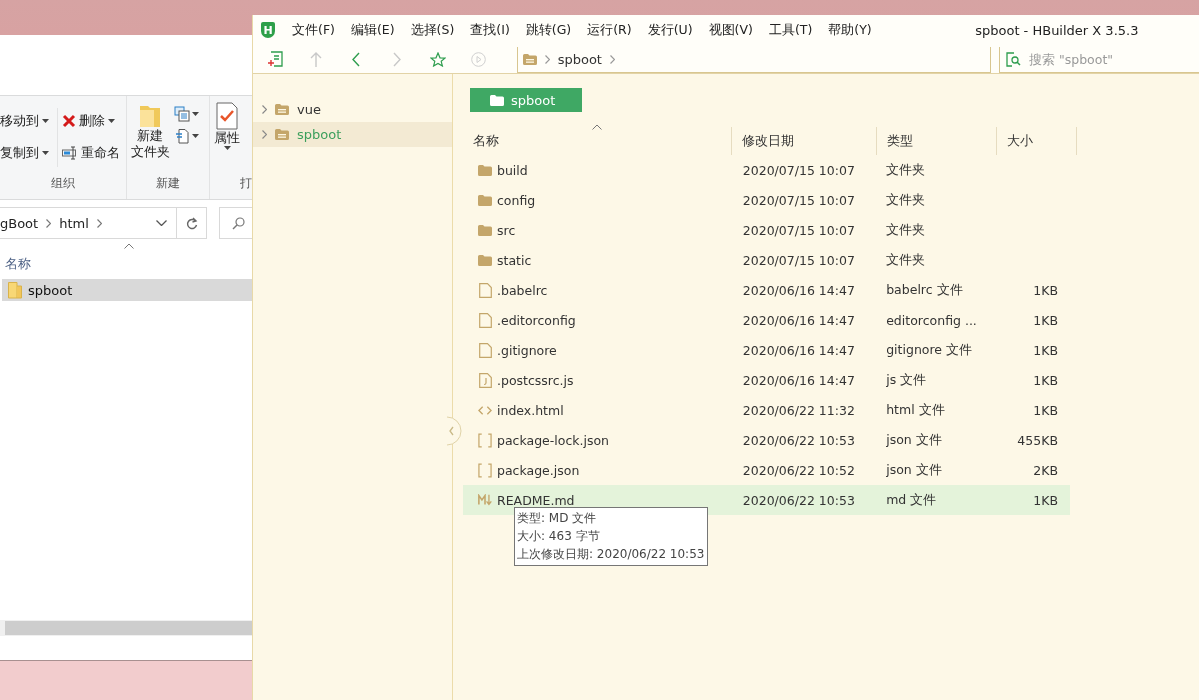 The image size is (1199, 700). Describe the element at coordinates (264, 109) in the screenshot. I see `expand-chevron-icon` at that location.